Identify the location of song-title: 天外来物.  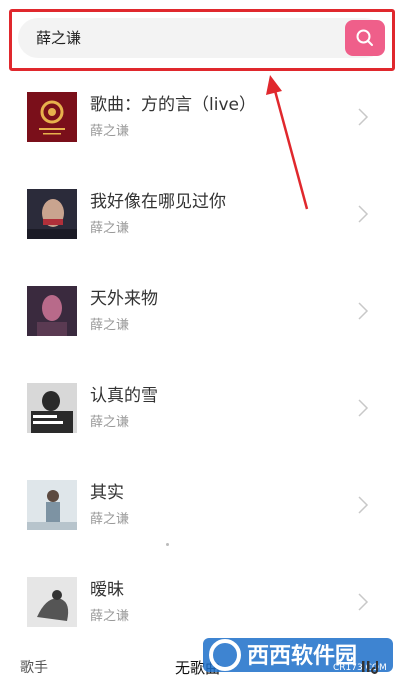
(124, 299).